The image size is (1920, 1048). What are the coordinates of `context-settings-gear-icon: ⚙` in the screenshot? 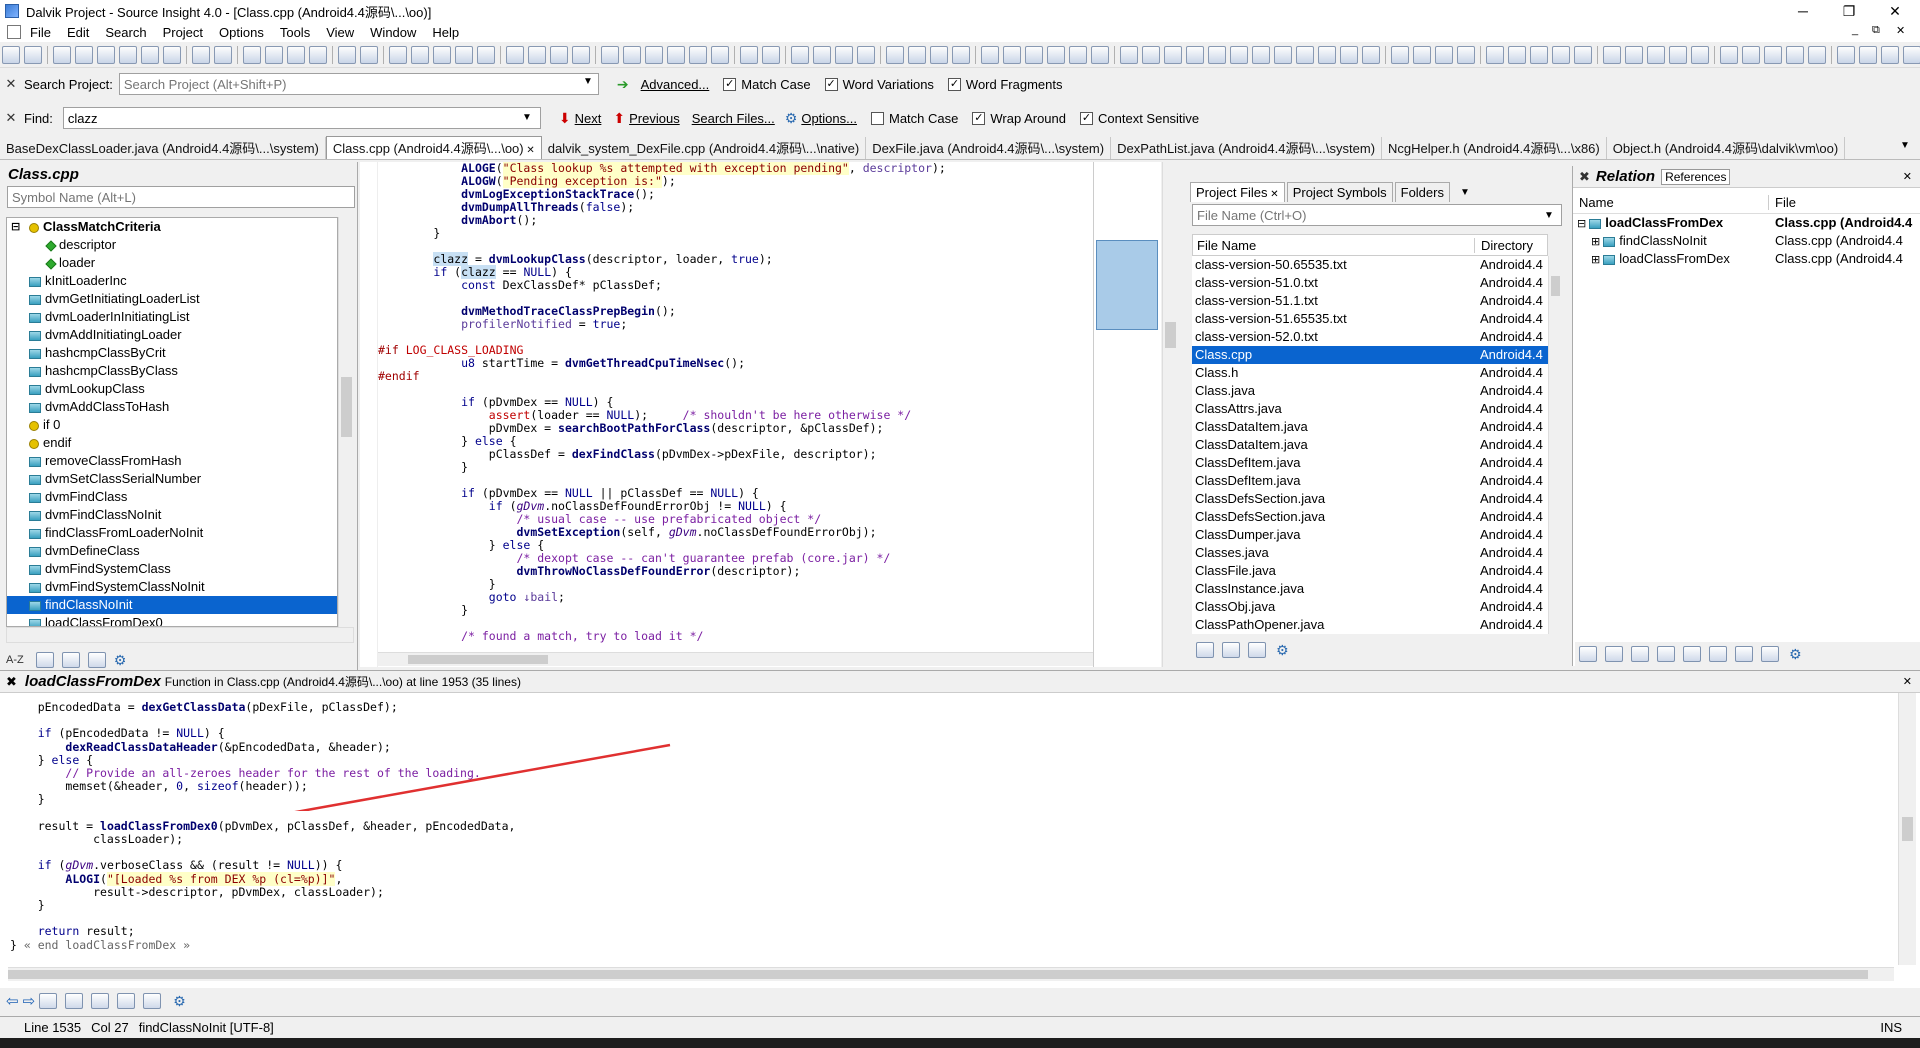 It's located at (179, 1001).